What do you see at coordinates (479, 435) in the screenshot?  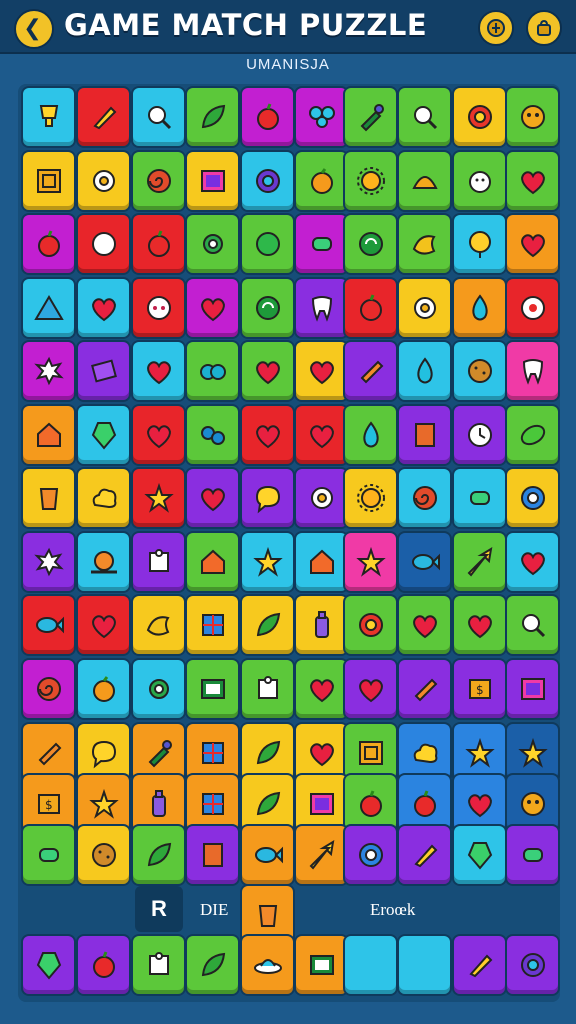 I see `tile-clock` at bounding box center [479, 435].